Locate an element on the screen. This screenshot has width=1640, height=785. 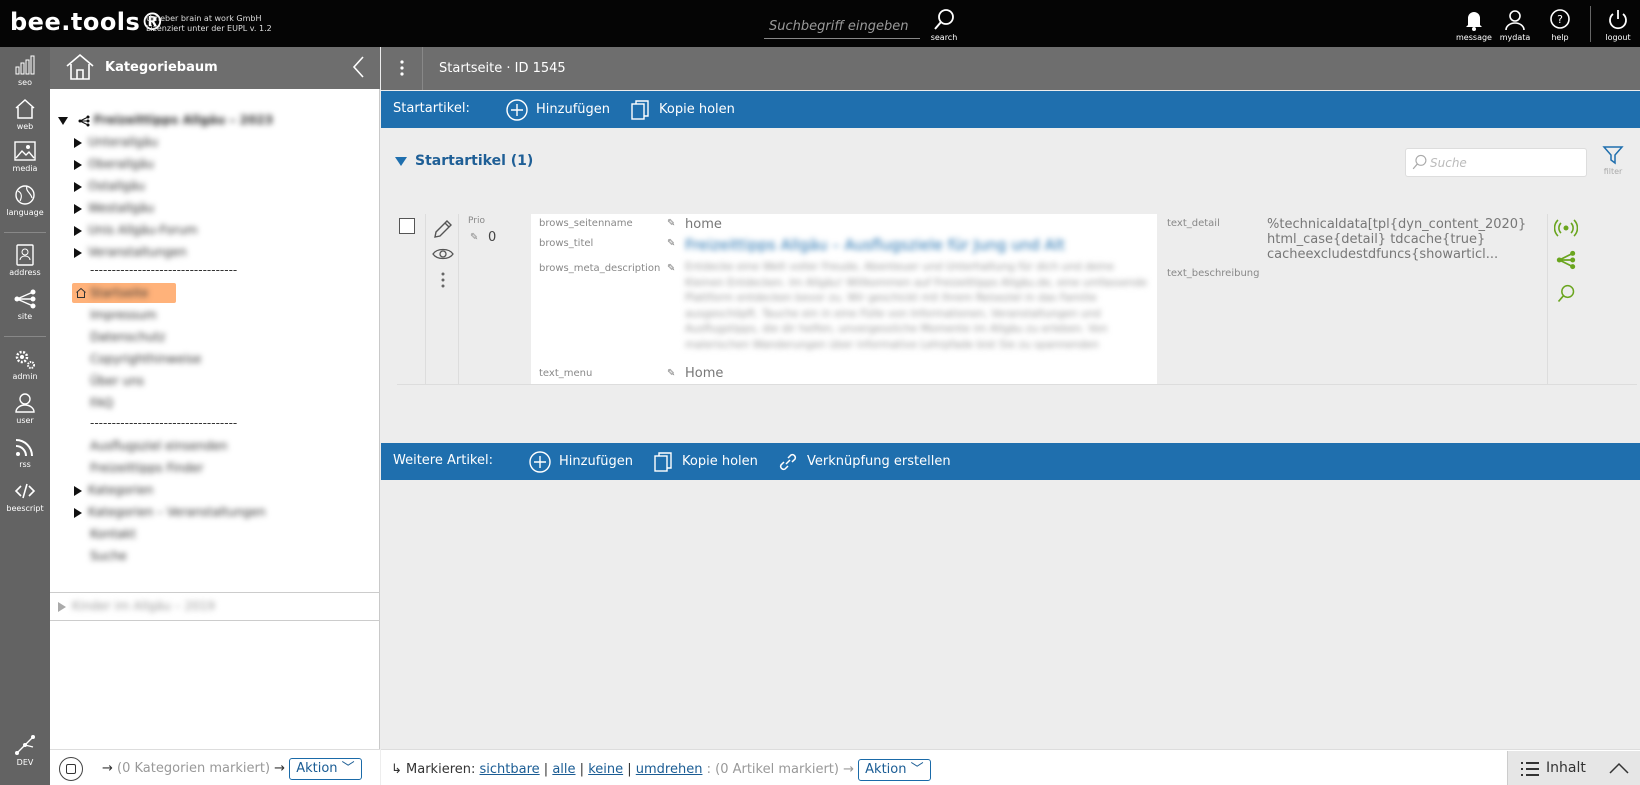
search-icon is located at coordinates (1566, 294).